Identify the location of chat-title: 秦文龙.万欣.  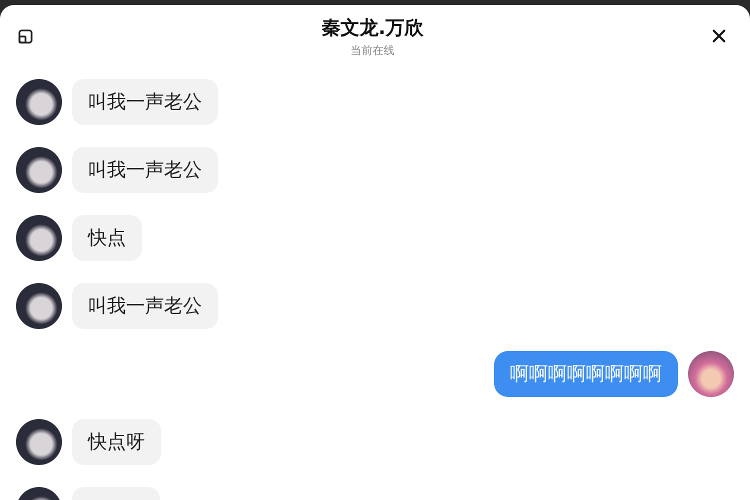
(372, 28).